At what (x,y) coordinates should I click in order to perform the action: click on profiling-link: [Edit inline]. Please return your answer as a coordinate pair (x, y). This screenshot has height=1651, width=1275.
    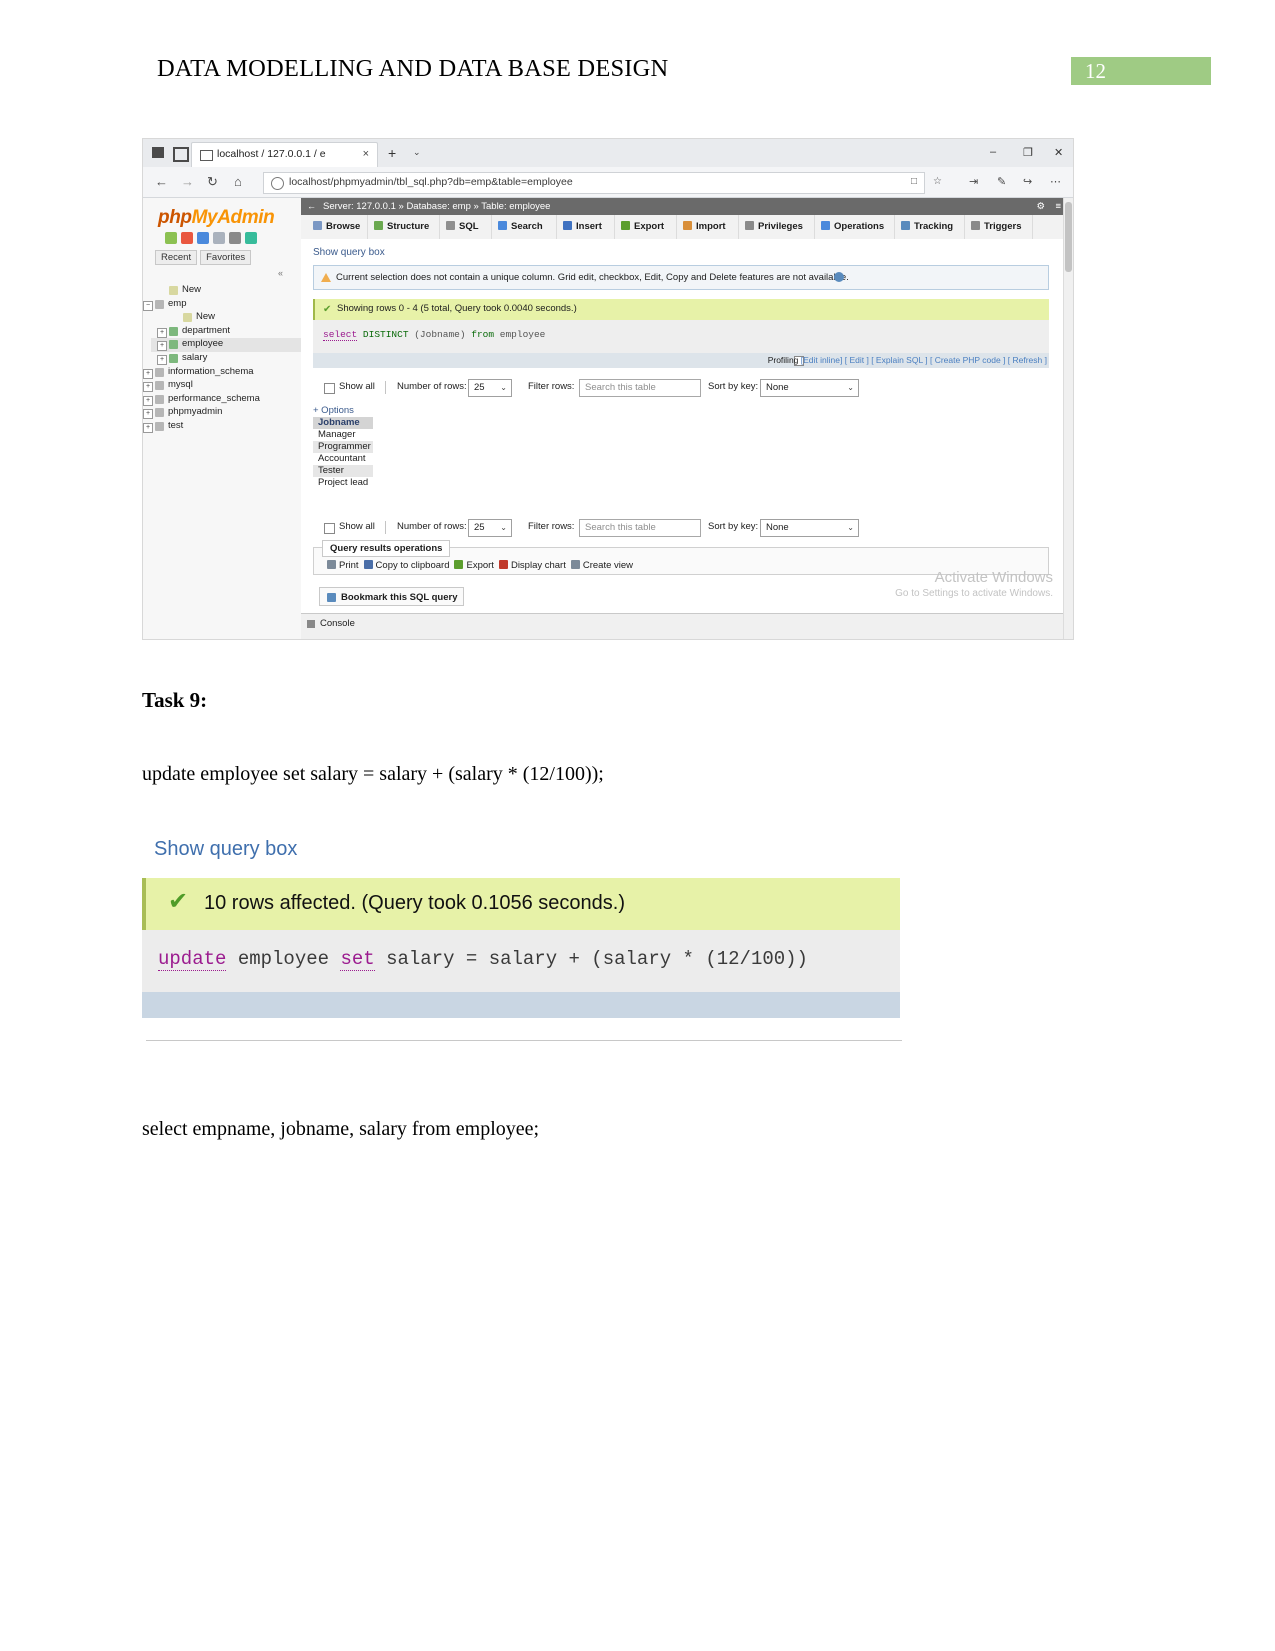
    Looking at the image, I should click on (822, 360).